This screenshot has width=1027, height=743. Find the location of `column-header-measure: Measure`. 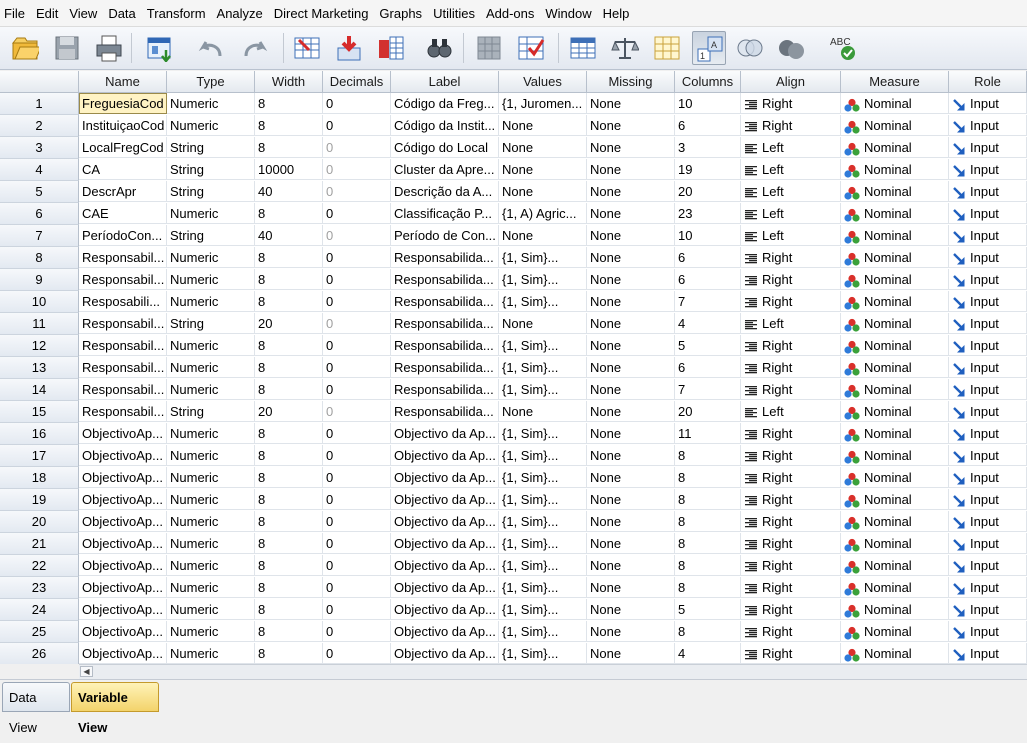

column-header-measure: Measure is located at coordinates (895, 82).